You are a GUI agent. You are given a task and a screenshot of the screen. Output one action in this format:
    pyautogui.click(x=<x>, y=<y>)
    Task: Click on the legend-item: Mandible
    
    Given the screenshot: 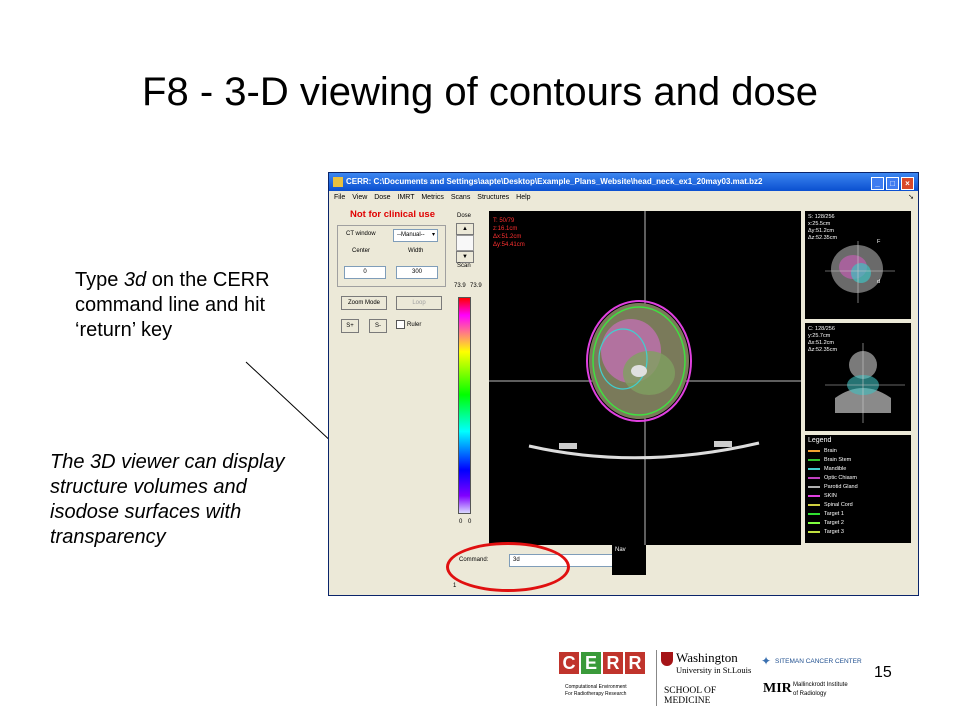 What is the action you would take?
    pyautogui.click(x=827, y=469)
    